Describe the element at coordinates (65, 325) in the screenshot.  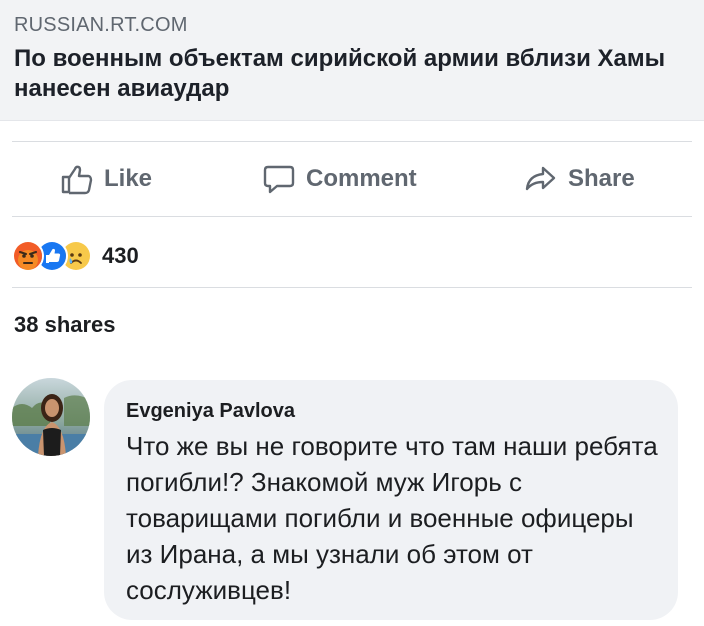
I see `shares-count: 38 shares` at that location.